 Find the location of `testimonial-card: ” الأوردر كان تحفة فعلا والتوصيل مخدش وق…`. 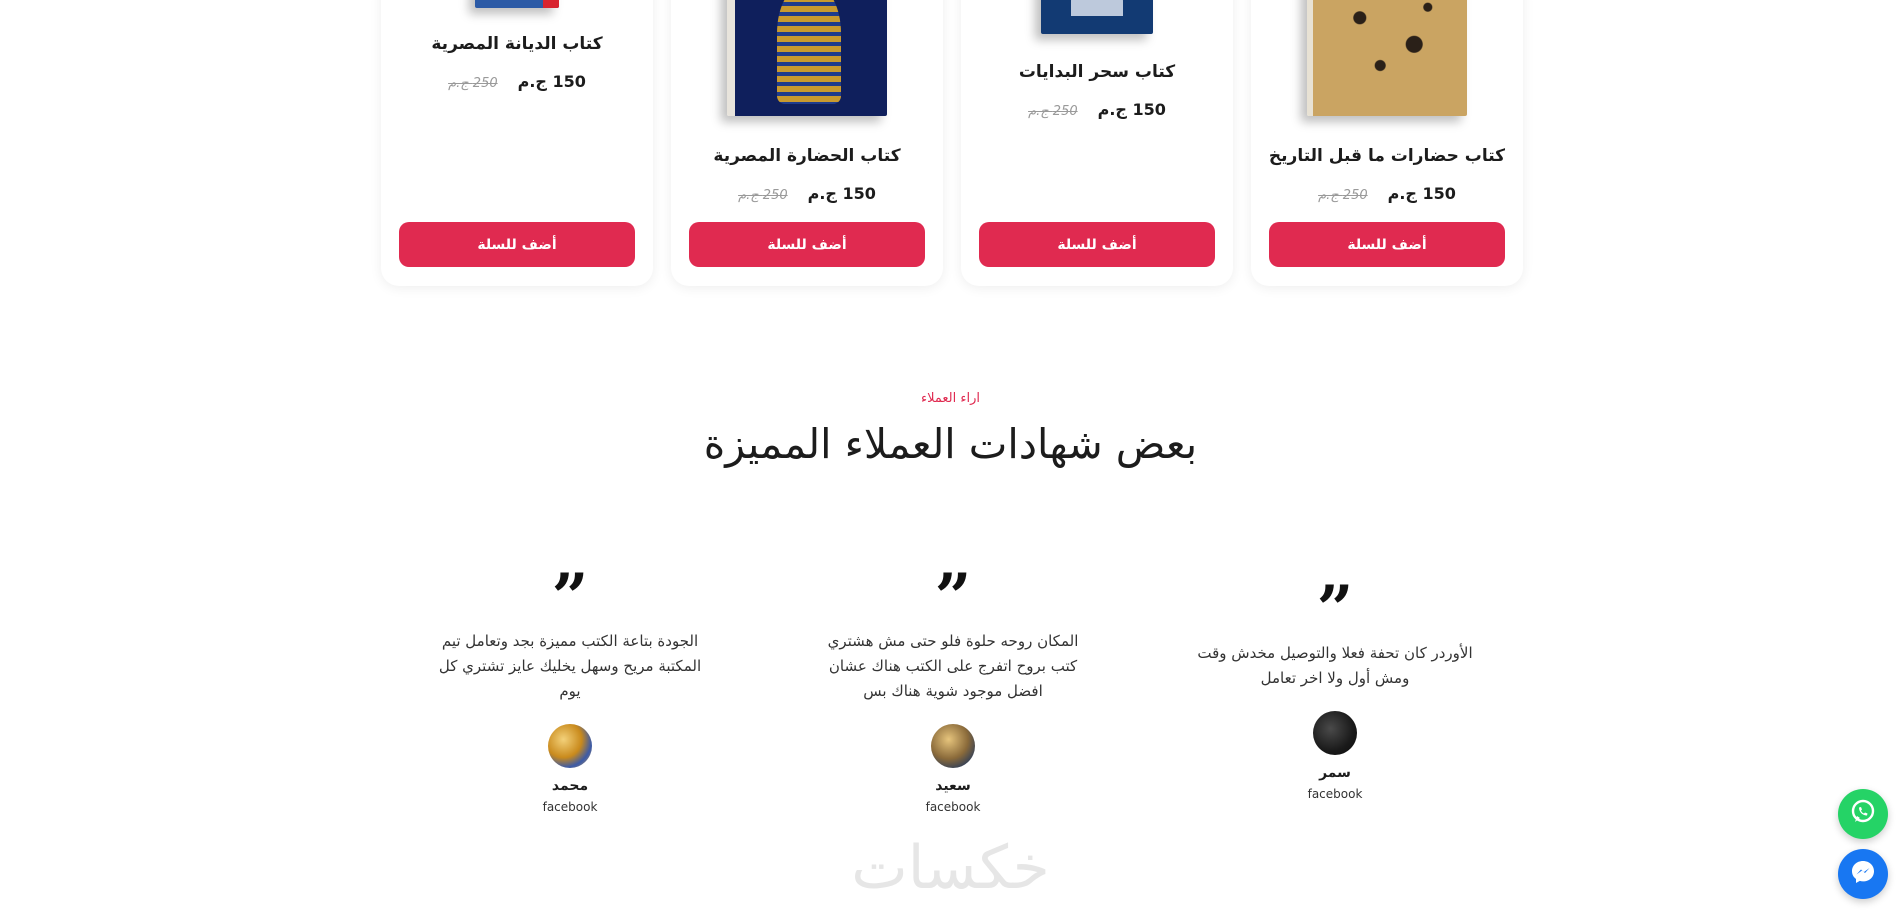

testimonial-card: ” الأوردر كان تحفة فعلا والتوصيل مخدش وق… is located at coordinates (1335, 687).